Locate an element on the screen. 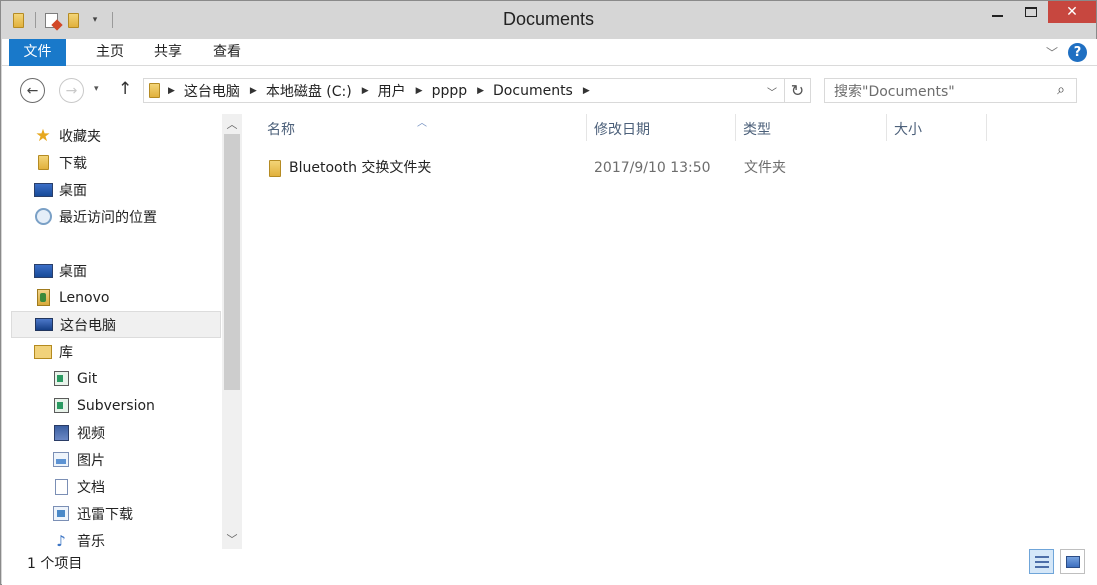 The image size is (1097, 585). minimize-button is located at coordinates (997, 12).